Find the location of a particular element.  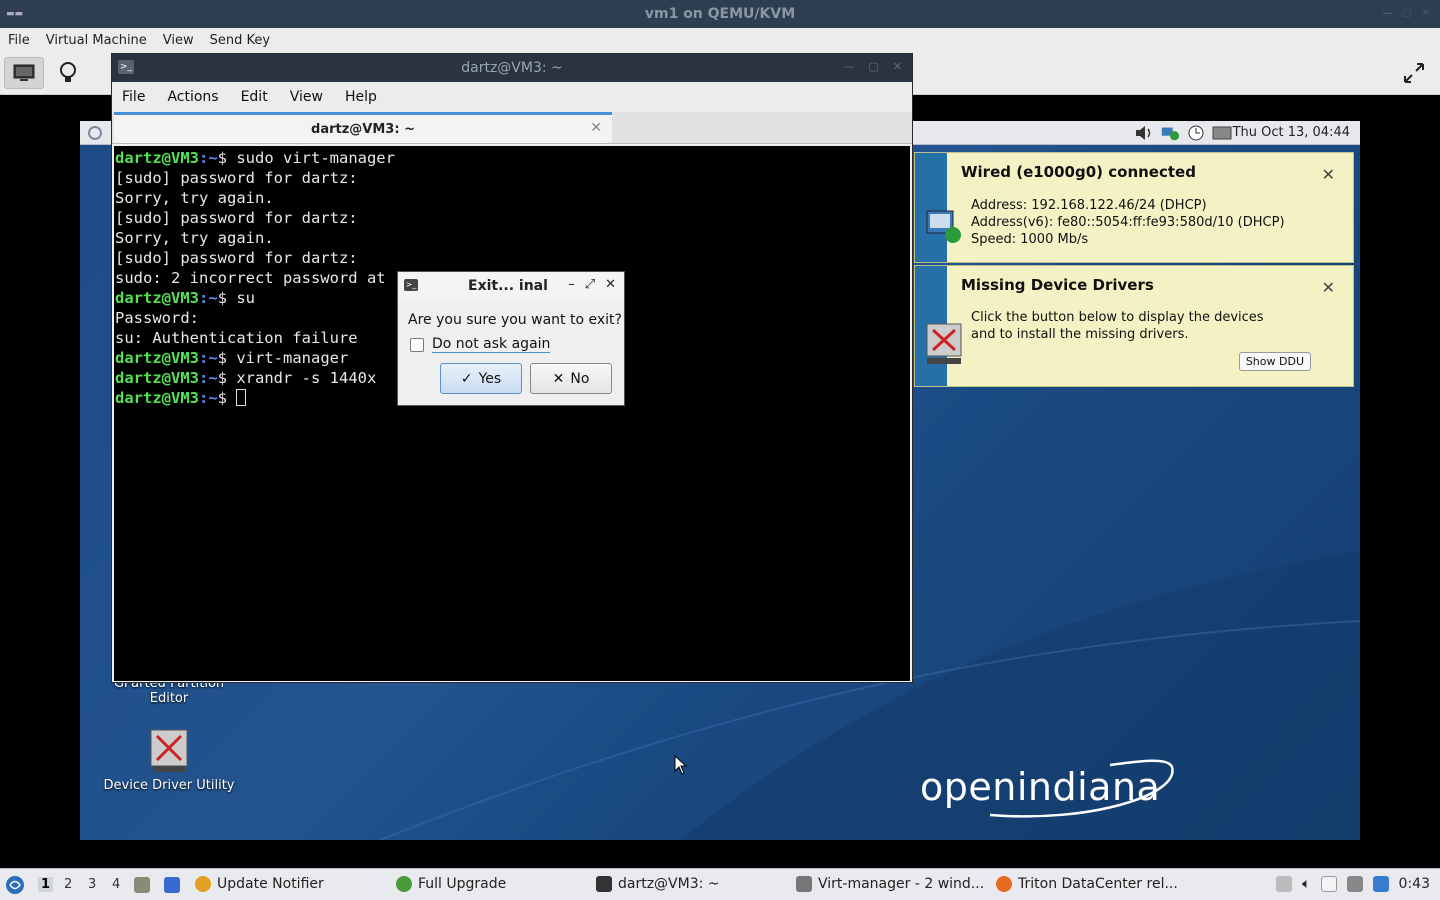

terminal-text: $ su is located at coordinates (236, 298).